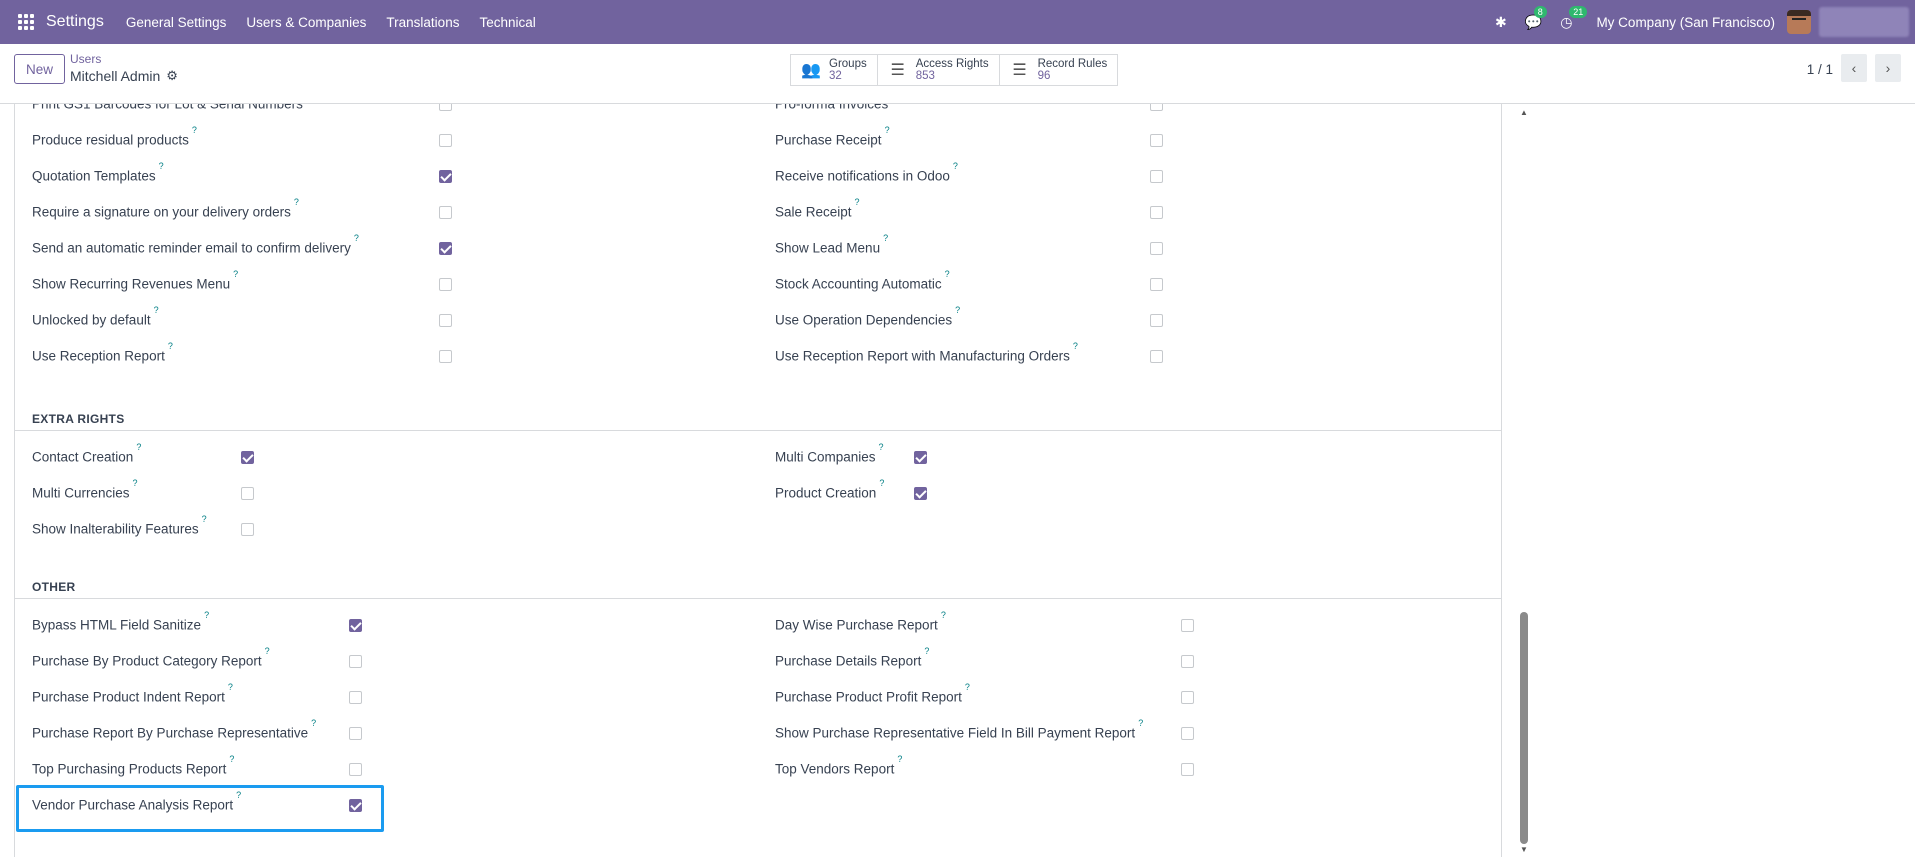  What do you see at coordinates (1059, 70) in the screenshot?
I see `record-rules-smart-button: ☰ Record Rules 96` at bounding box center [1059, 70].